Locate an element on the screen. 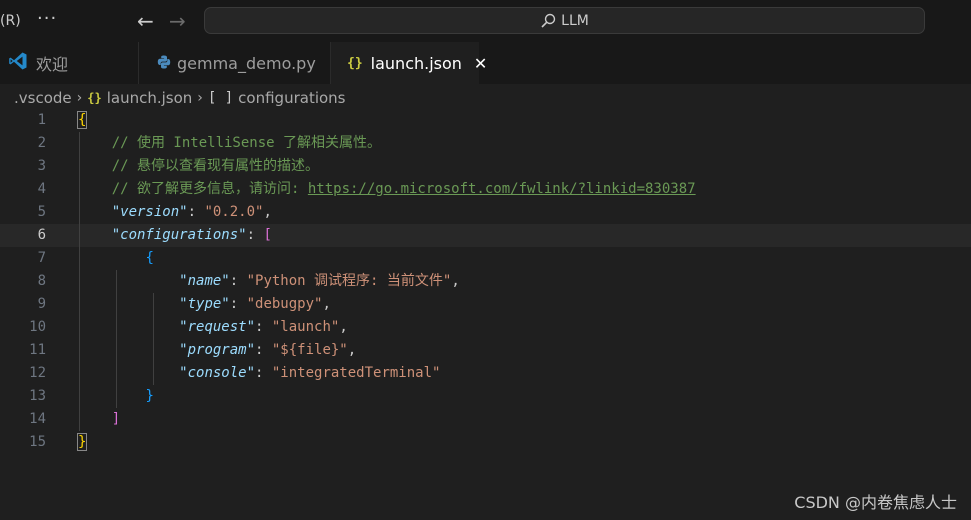  code-token: "0.2.0" is located at coordinates (234, 212).